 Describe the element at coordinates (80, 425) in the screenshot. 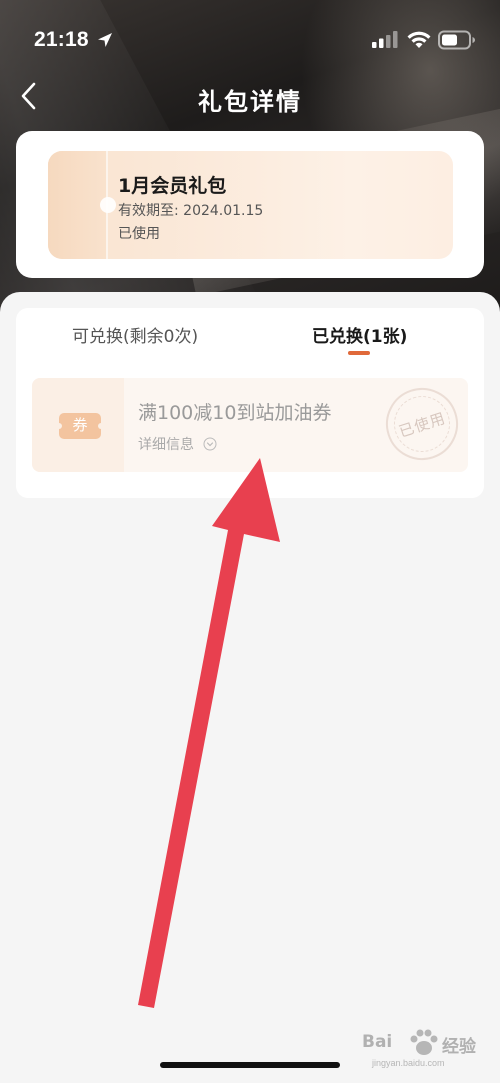

I see `coupon-badge-label: 券` at that location.